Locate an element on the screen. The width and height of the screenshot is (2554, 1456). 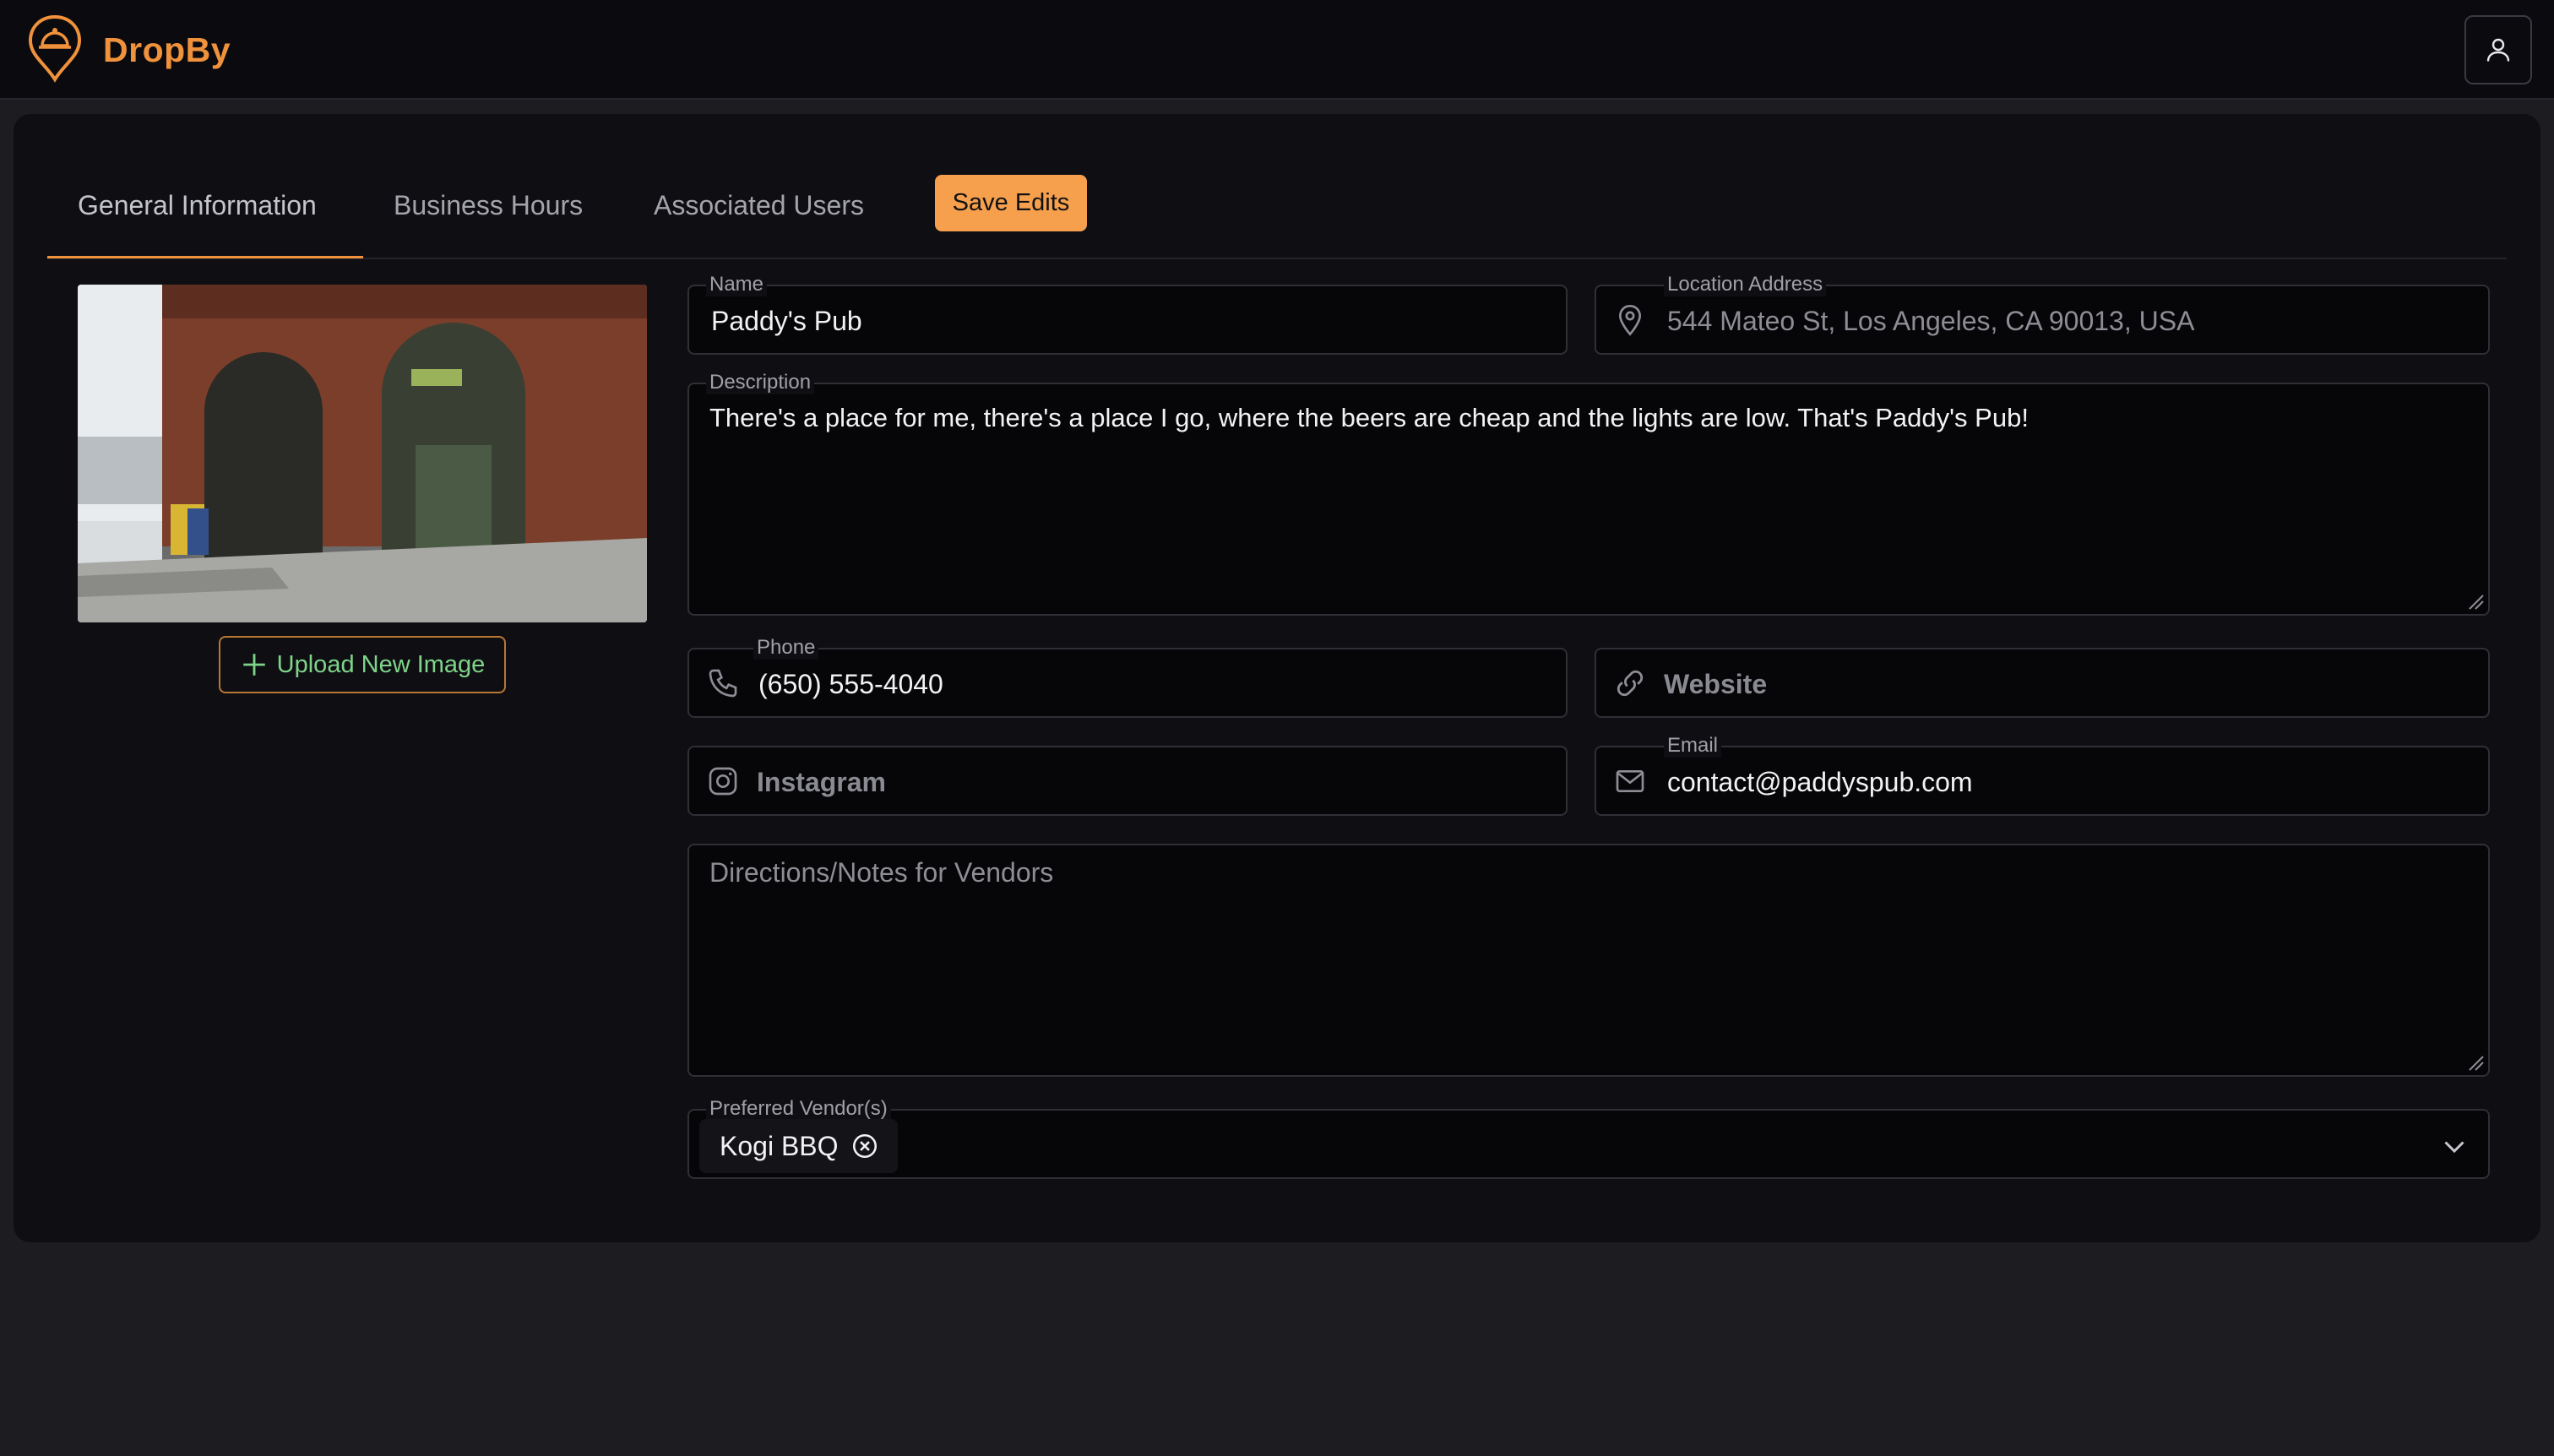
map-pin-icon is located at coordinates (1630, 320).